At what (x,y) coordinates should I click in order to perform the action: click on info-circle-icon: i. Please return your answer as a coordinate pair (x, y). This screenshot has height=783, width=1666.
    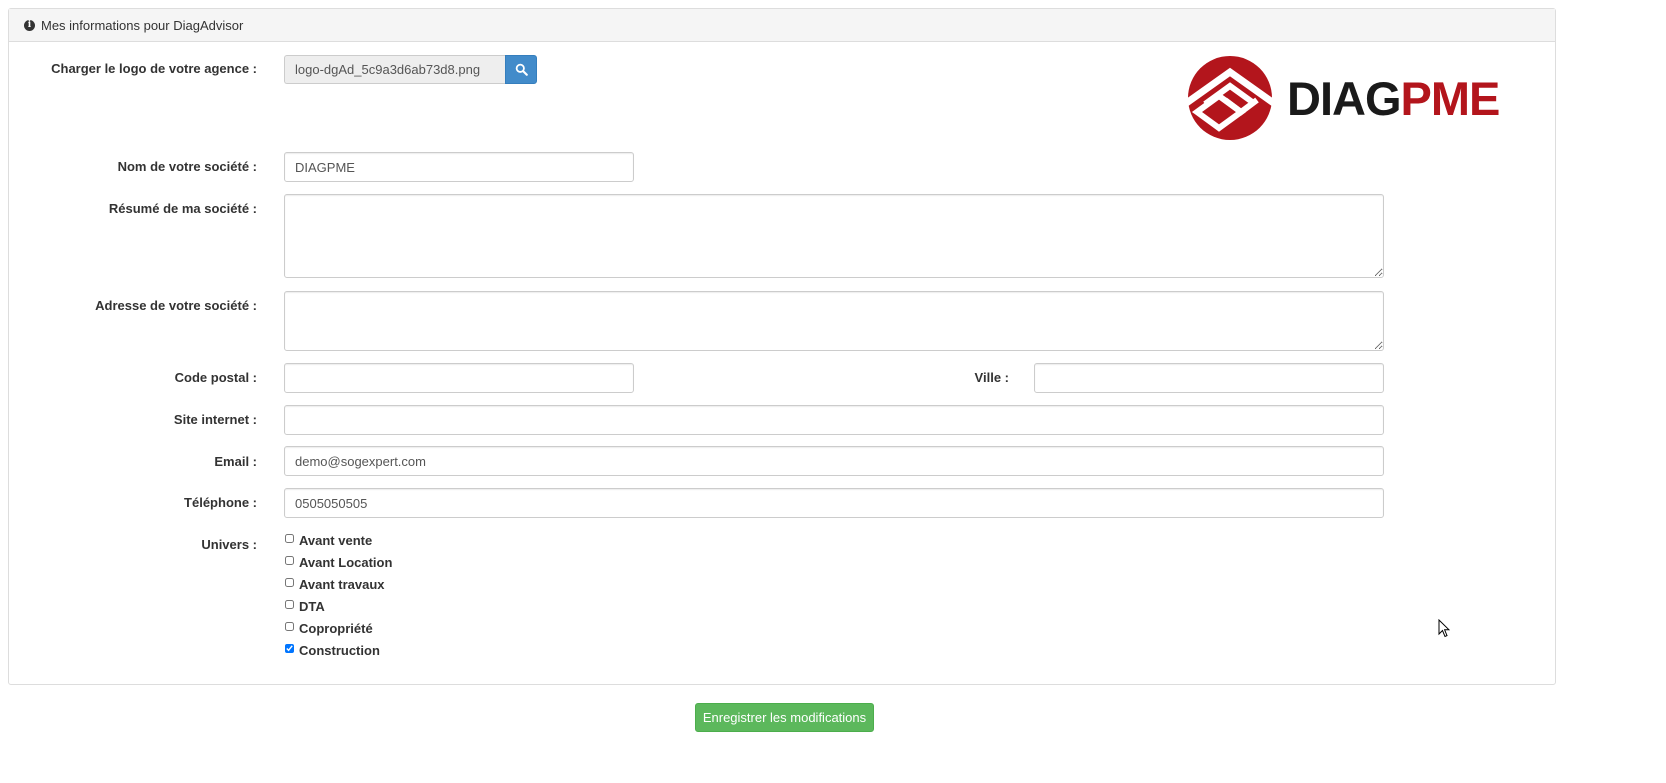
    Looking at the image, I should click on (29, 25).